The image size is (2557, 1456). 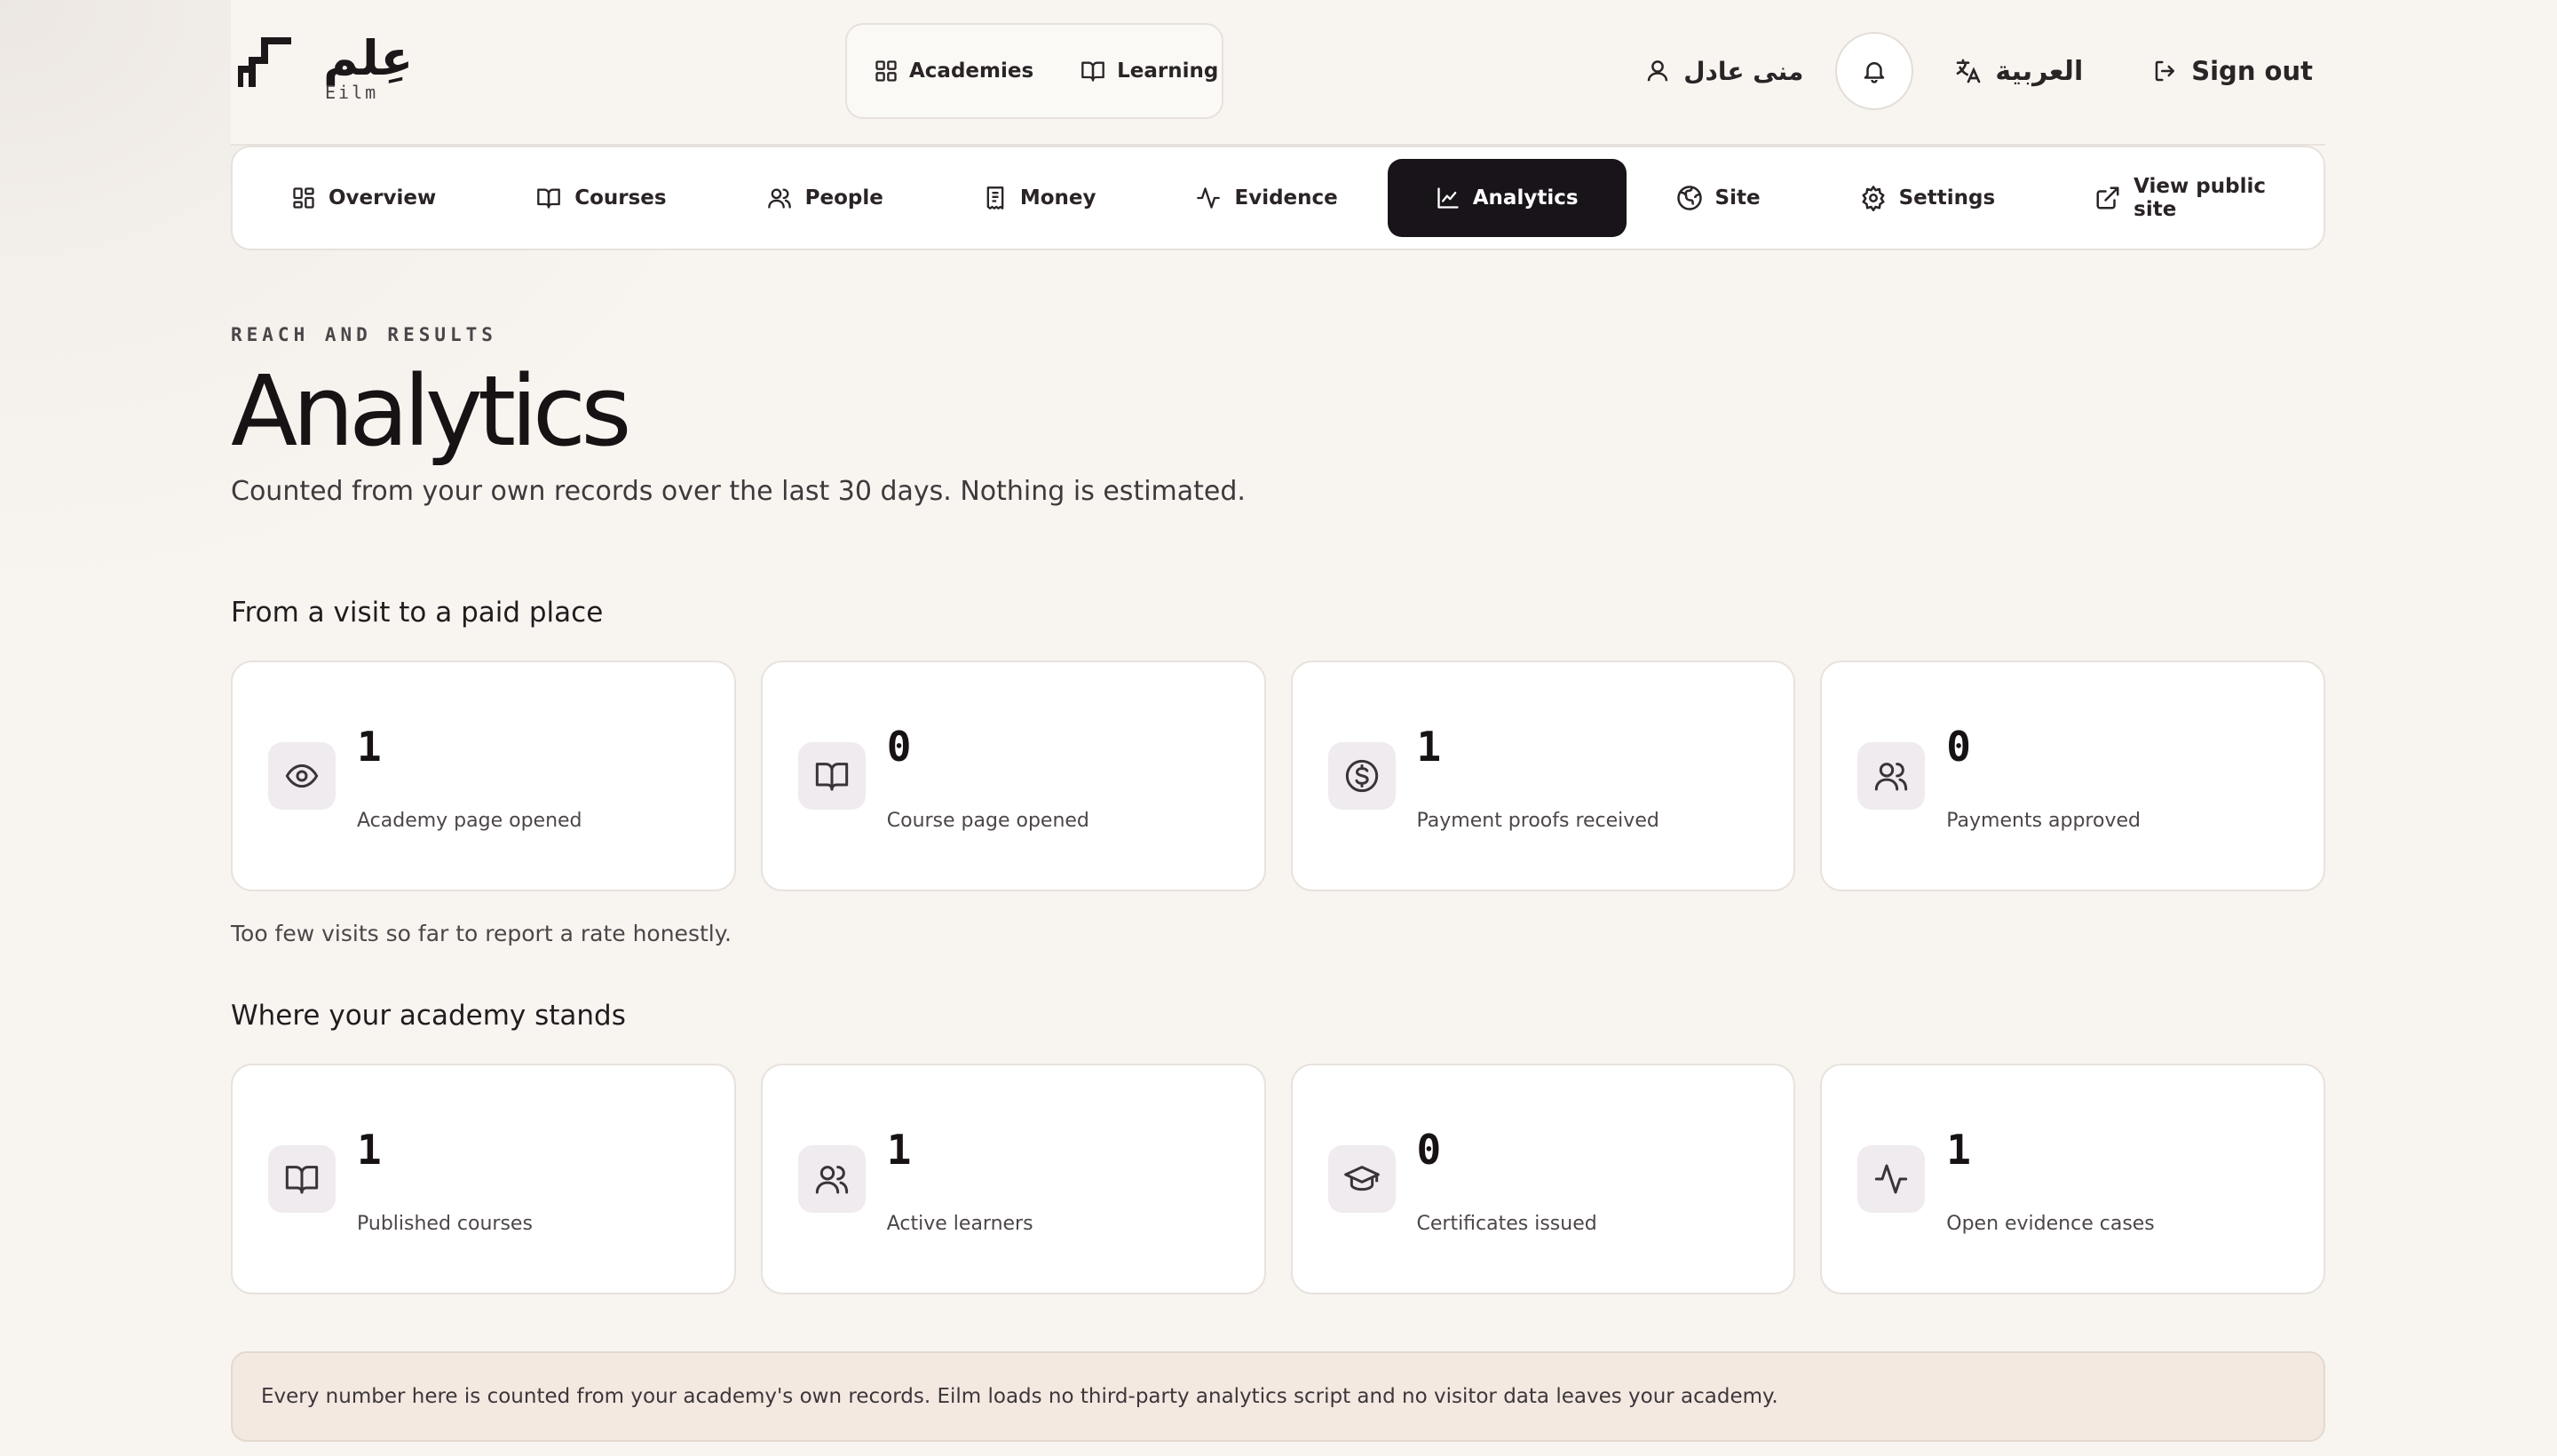 What do you see at coordinates (417, 613) in the screenshot?
I see `funnel-heading: From a visit to a paid place` at bounding box center [417, 613].